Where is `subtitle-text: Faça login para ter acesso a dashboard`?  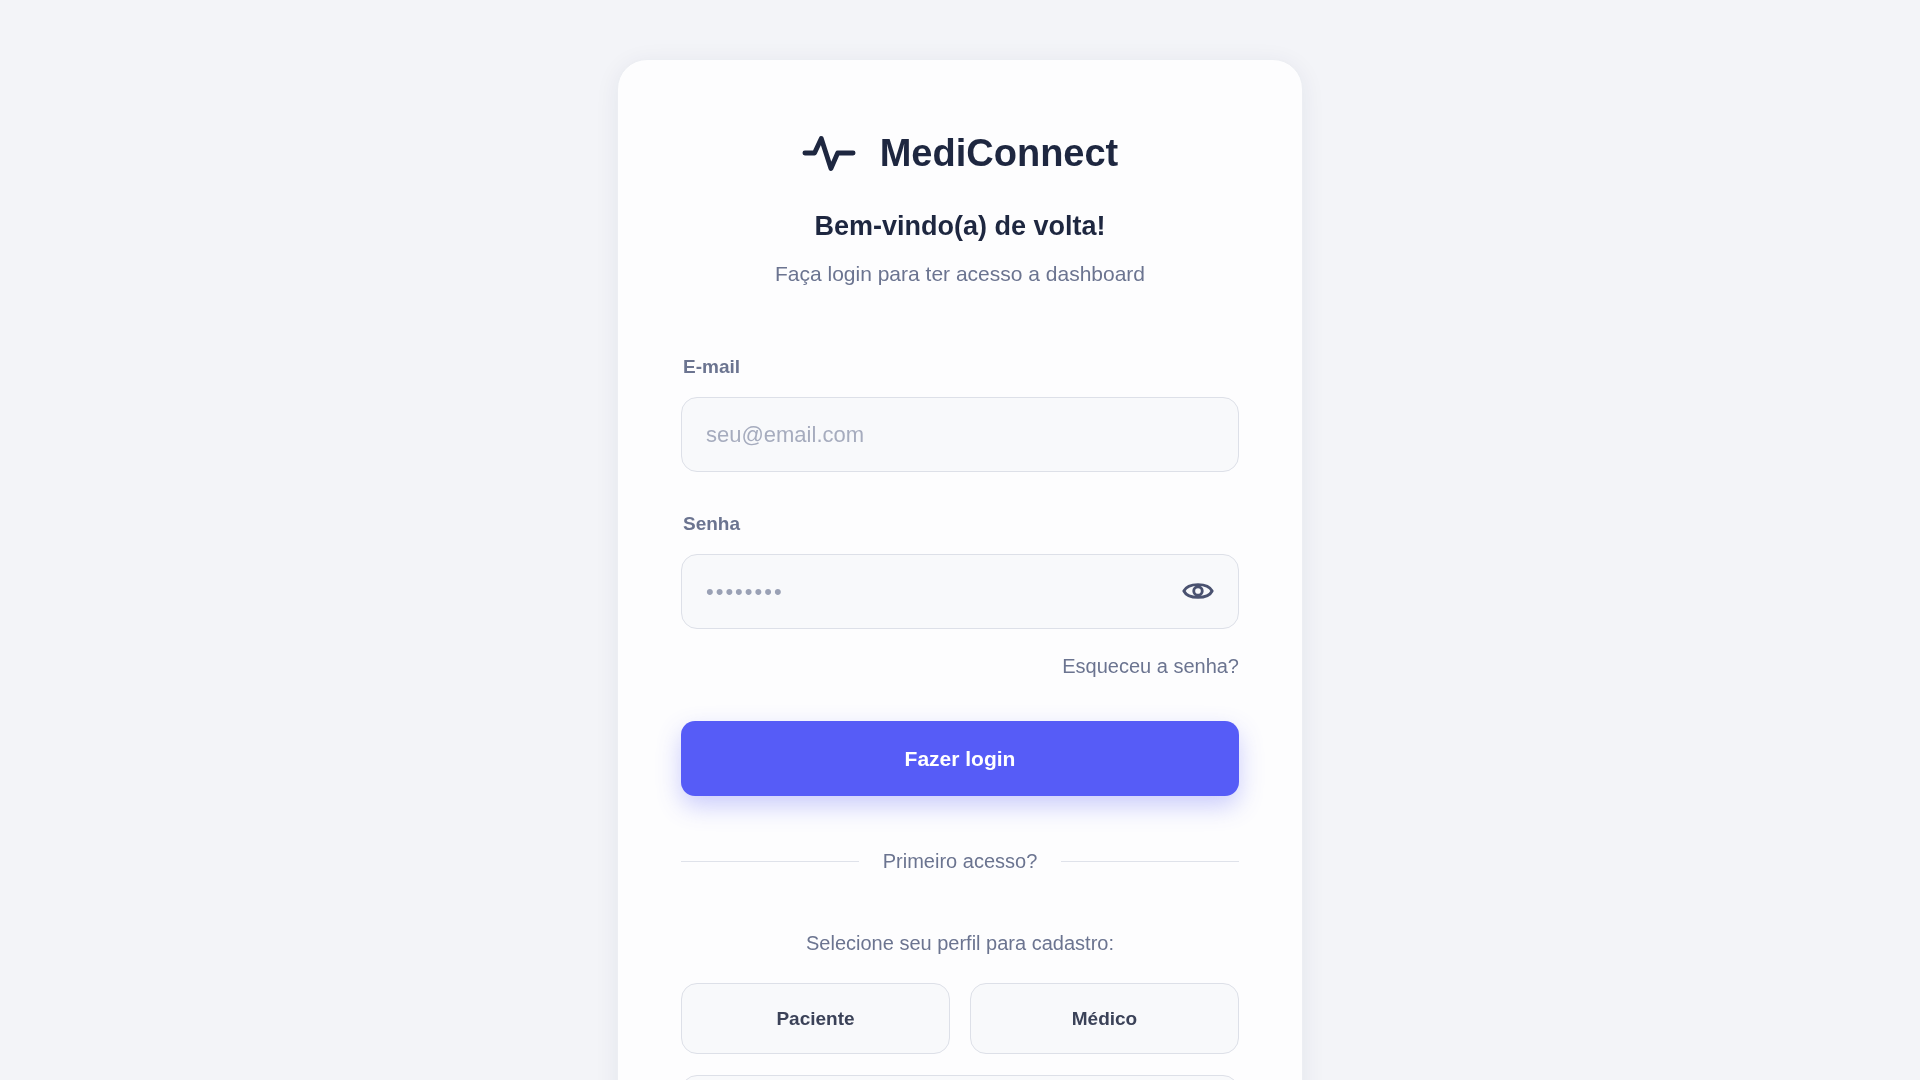
subtitle-text: Faça login para ter acesso a dashboard is located at coordinates (960, 274).